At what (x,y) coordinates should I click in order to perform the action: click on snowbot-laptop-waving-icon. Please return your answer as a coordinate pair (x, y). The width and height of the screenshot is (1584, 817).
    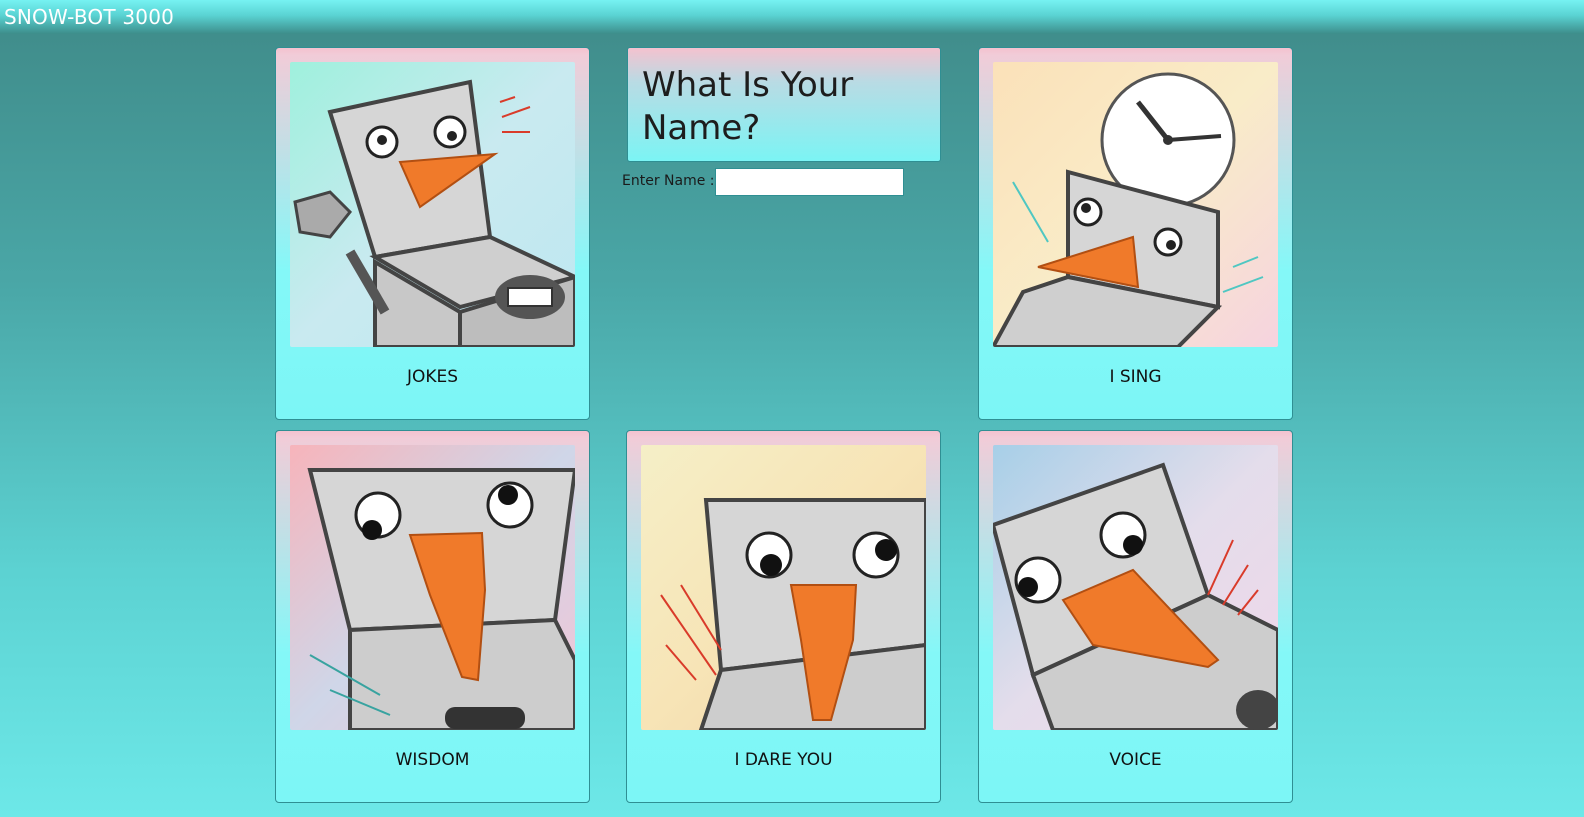
    Looking at the image, I should click on (432, 204).